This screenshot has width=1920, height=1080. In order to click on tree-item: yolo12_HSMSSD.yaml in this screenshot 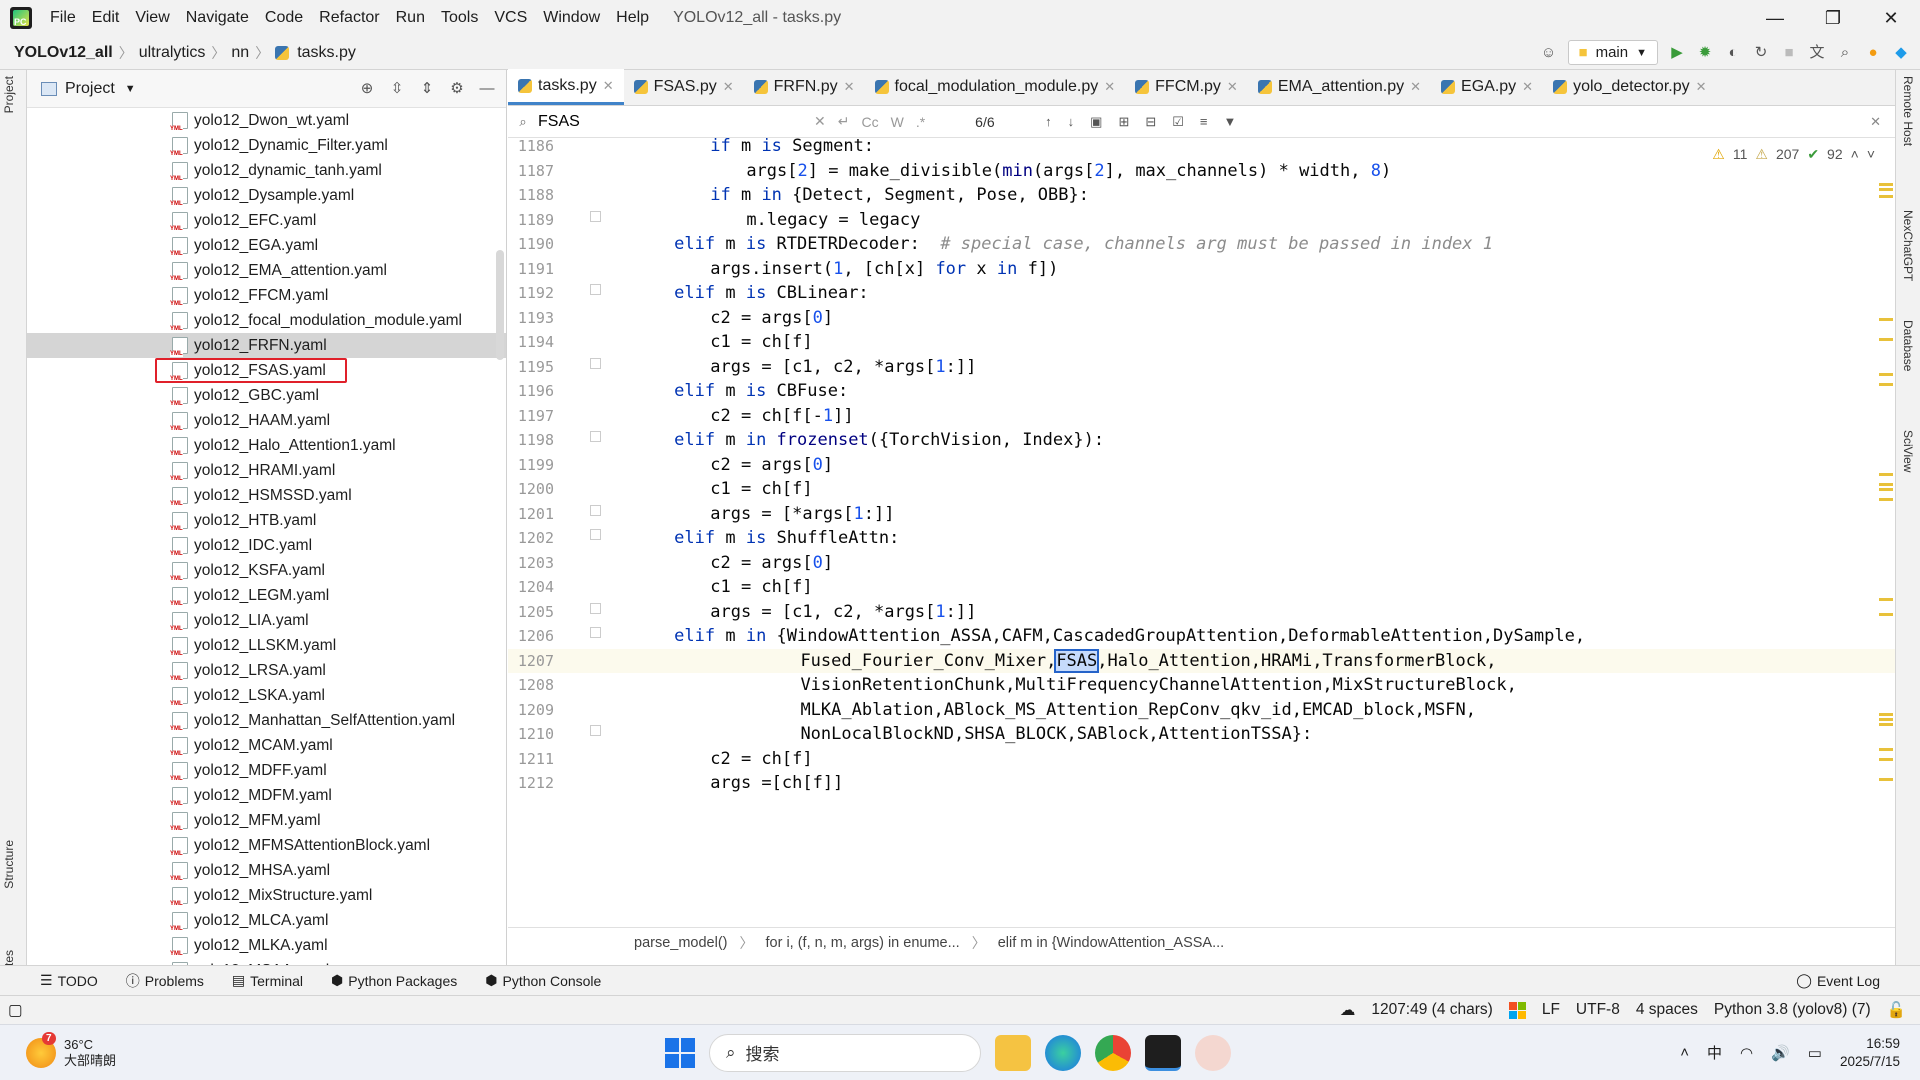, I will do `click(266, 495)`.